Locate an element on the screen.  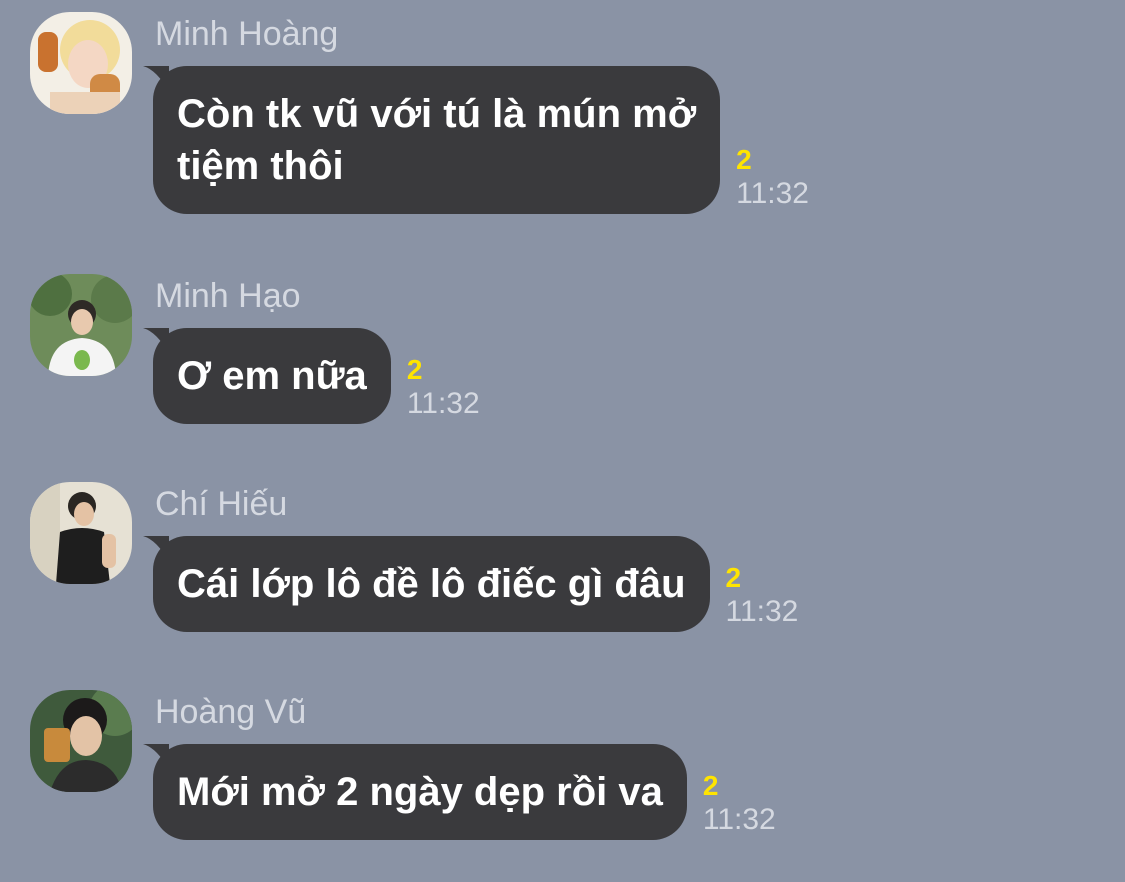
message-bubble: Ơ em nữa is located at coordinates (267, 376).